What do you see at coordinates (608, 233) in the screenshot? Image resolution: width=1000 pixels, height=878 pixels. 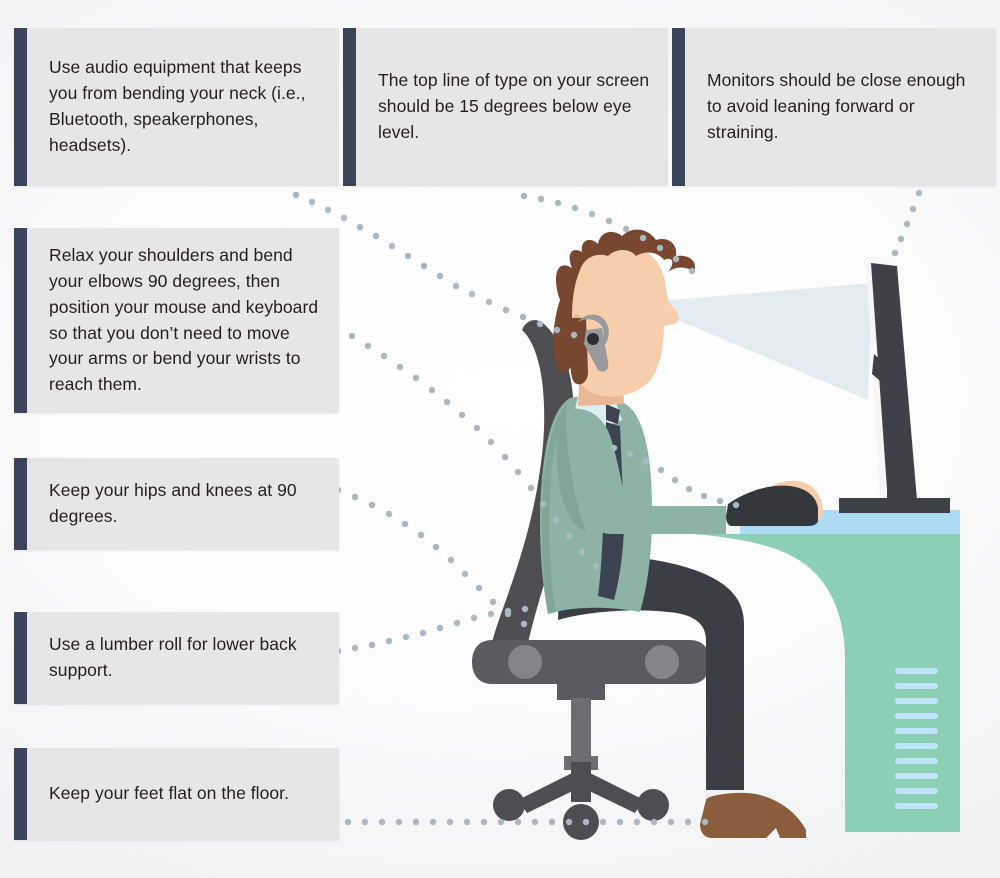 I see `connector-topline-to-monitor` at bounding box center [608, 233].